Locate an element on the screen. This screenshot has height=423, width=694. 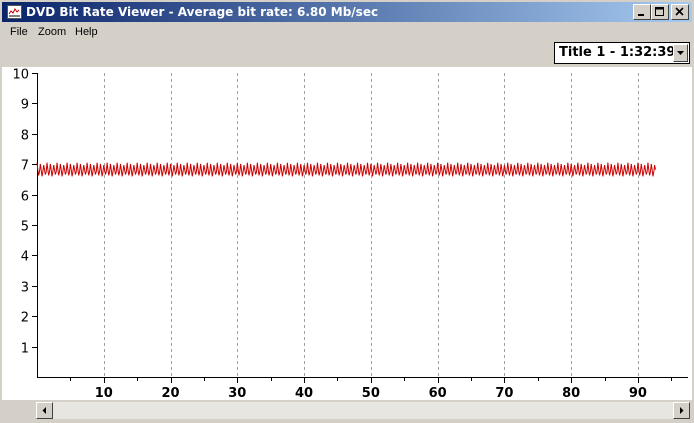
maximize-button is located at coordinates (660, 12).